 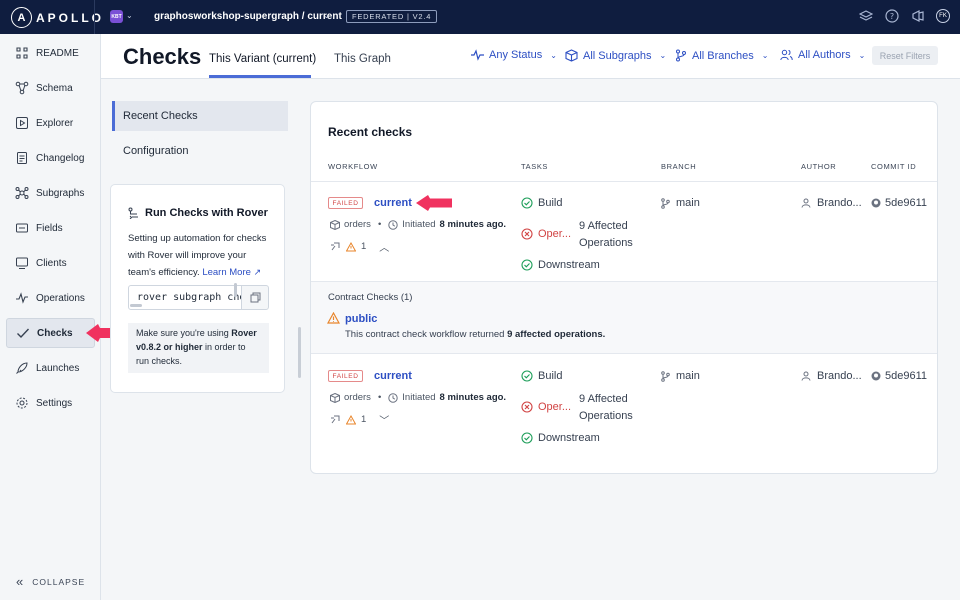 I want to click on operations-icon, so click(x=22, y=298).